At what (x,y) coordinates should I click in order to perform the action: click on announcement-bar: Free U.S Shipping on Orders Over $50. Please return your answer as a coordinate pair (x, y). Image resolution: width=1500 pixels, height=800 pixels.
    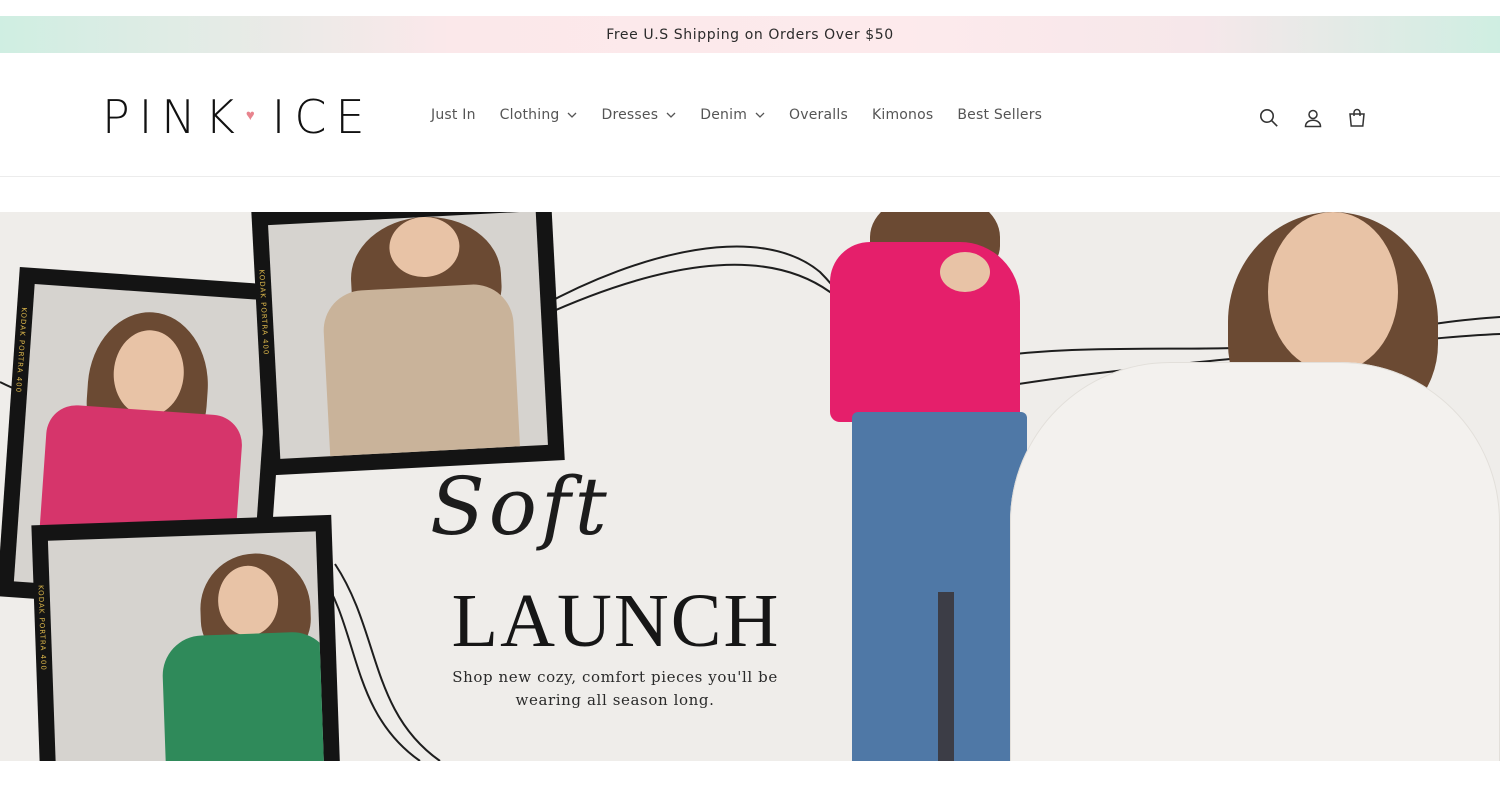
    Looking at the image, I should click on (750, 34).